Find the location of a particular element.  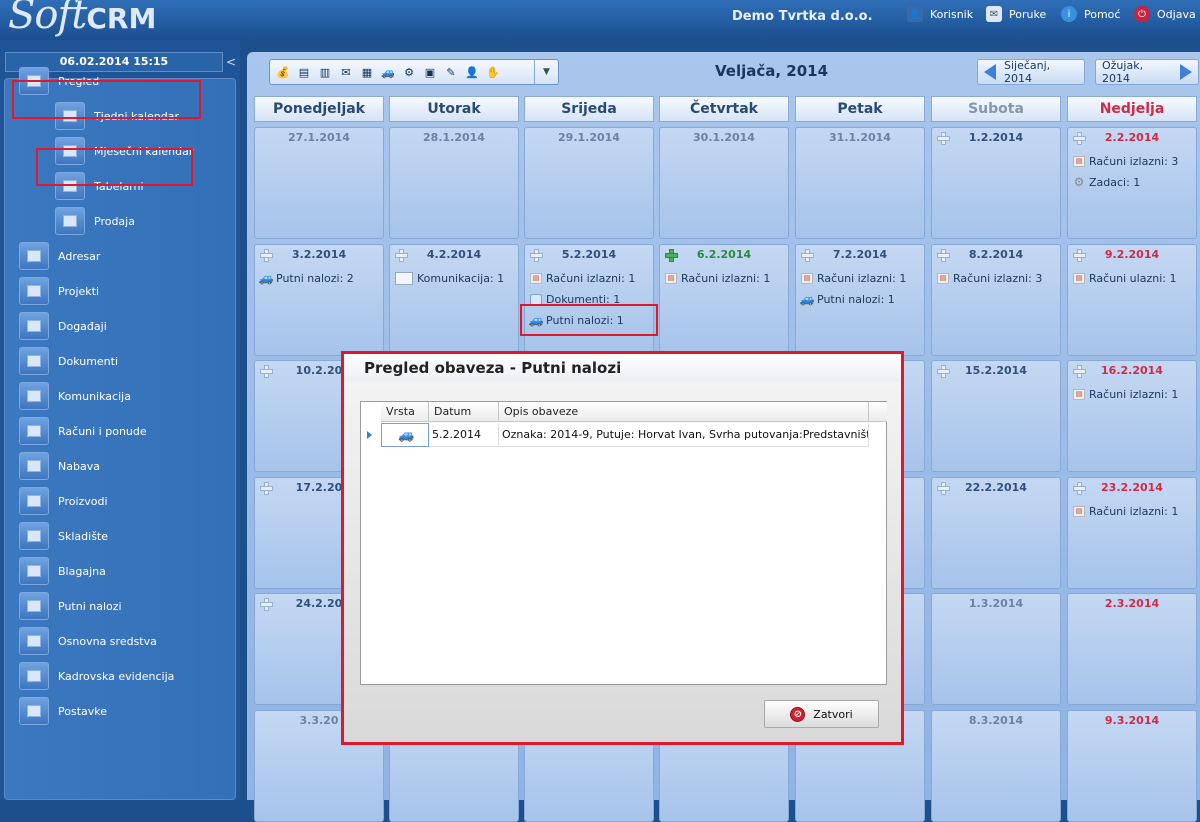

prev-month-button: Siječanj, 2014 is located at coordinates (1031, 72).